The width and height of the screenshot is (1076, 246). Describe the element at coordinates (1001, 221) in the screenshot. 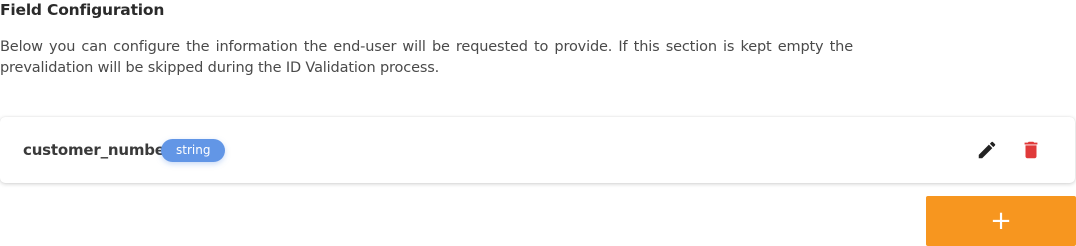

I see `add-field-button: +` at that location.